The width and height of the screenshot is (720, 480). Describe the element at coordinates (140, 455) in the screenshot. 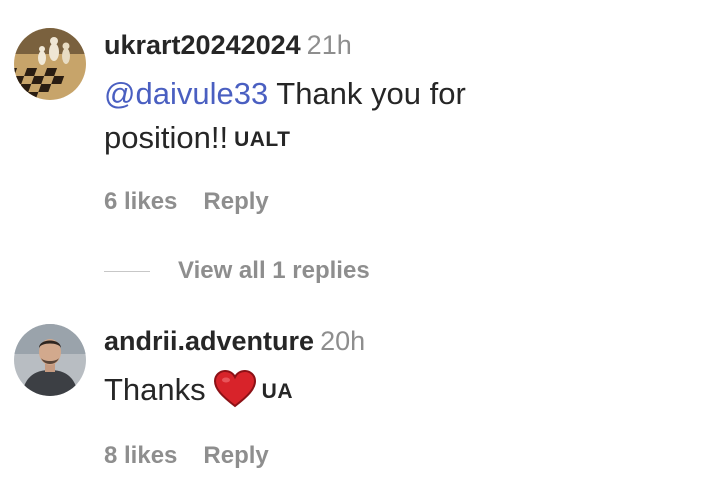

I see `likes-count: 8 likes` at that location.